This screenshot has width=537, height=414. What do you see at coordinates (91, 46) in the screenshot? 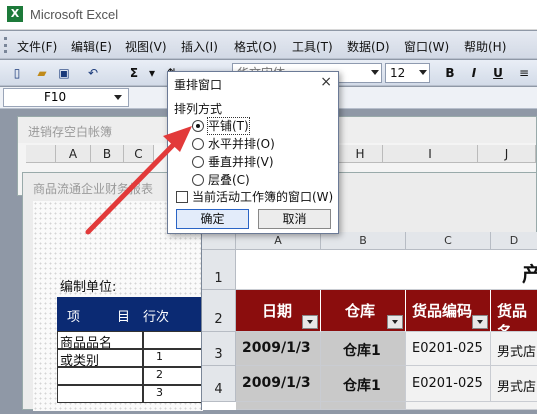
I see `menu-edit: 编辑(E)` at bounding box center [91, 46].